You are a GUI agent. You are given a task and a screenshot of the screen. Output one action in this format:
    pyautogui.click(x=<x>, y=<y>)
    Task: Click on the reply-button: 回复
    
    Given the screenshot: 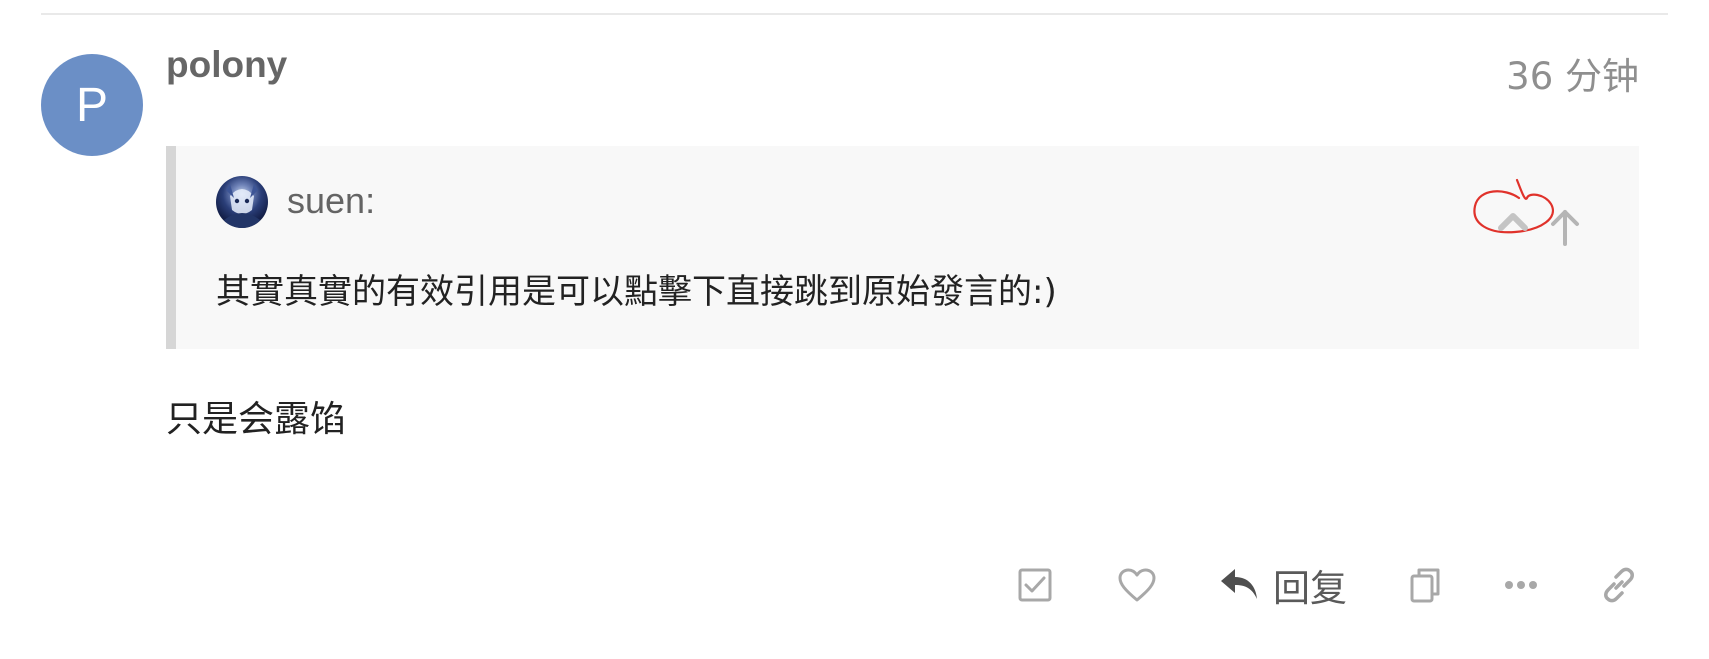 What is the action you would take?
    pyautogui.click(x=1283, y=585)
    